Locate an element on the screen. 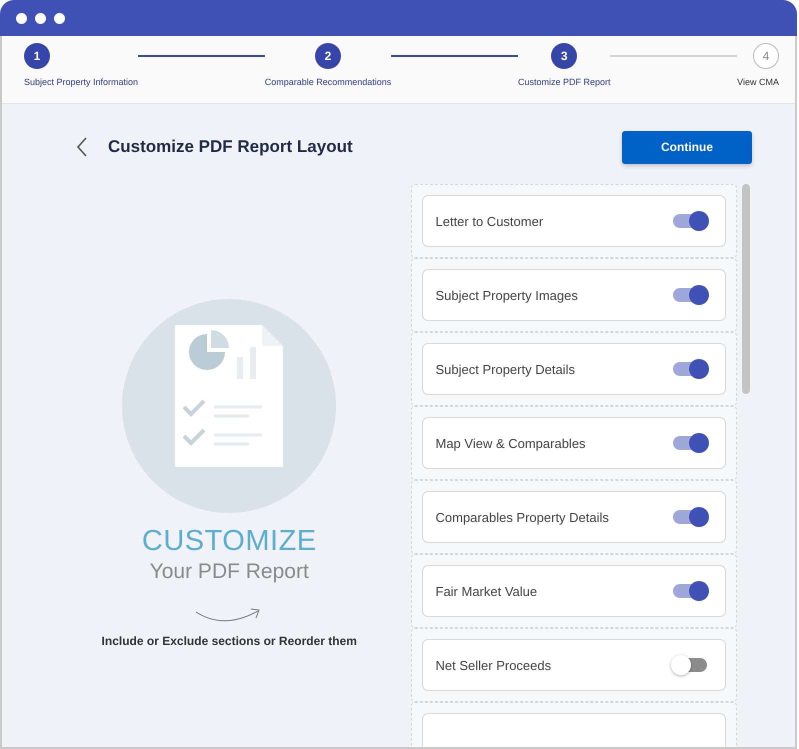  section-label: Letter to Customer is located at coordinates (490, 221).